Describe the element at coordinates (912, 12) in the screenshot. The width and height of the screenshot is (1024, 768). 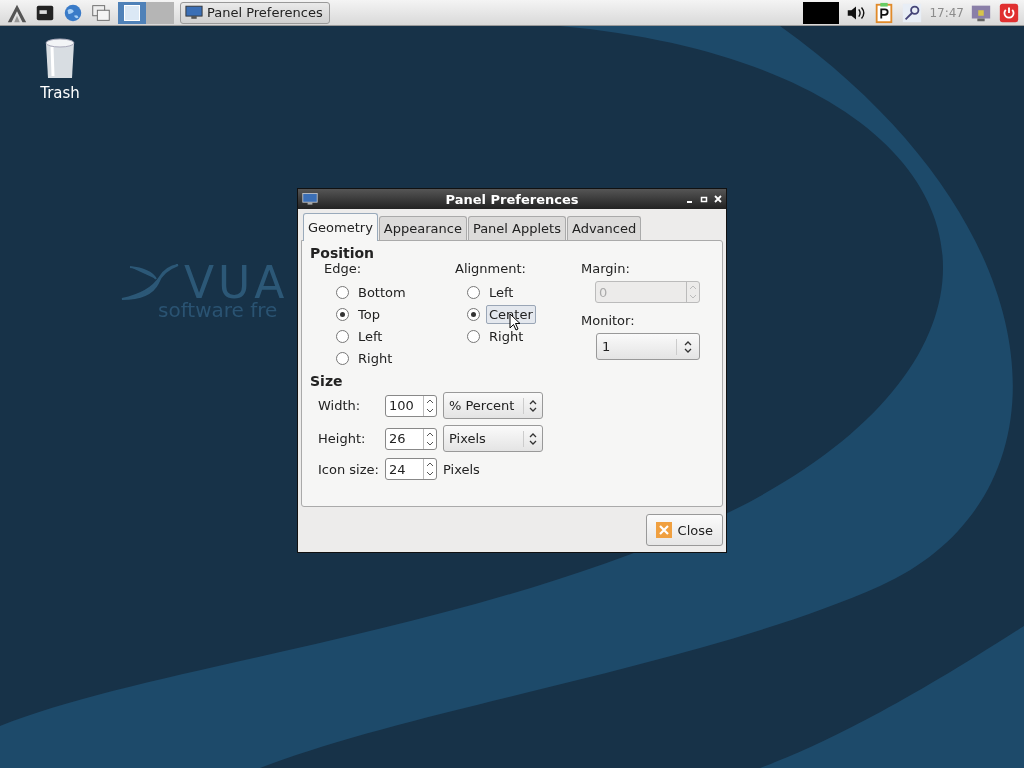
I see `magnifier-icon` at that location.